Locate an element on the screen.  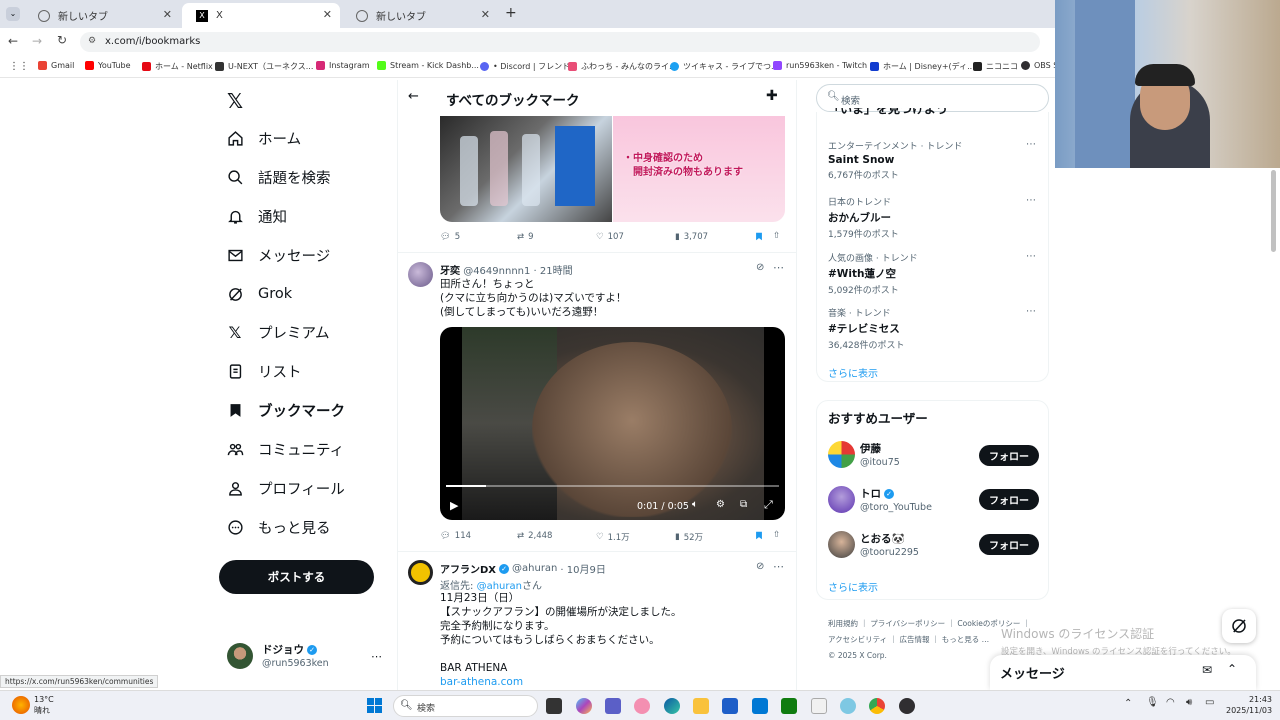
video-progress-track is located at coordinates (612, 486).